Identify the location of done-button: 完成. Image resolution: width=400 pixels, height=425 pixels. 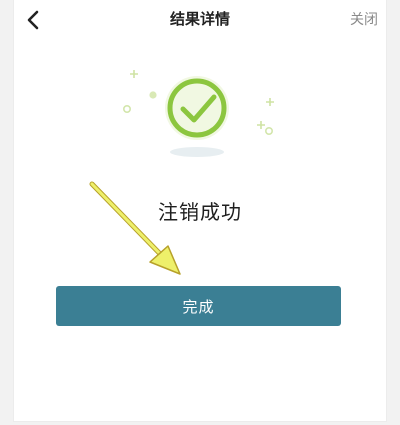
(198, 306).